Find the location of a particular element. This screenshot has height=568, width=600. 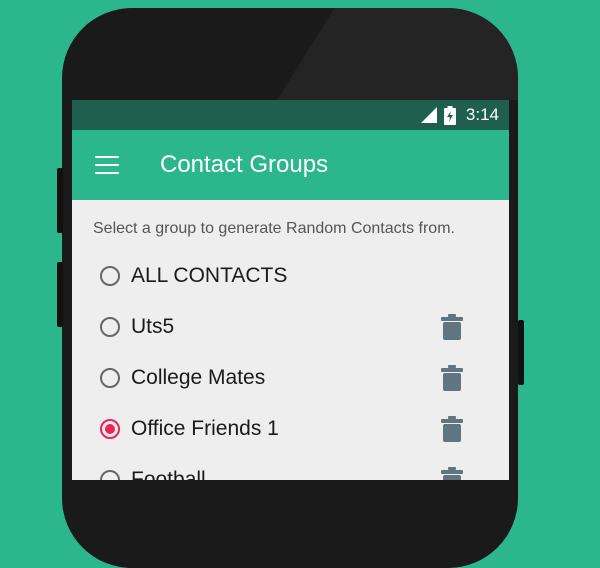

radio-button-selected is located at coordinates (110, 428).